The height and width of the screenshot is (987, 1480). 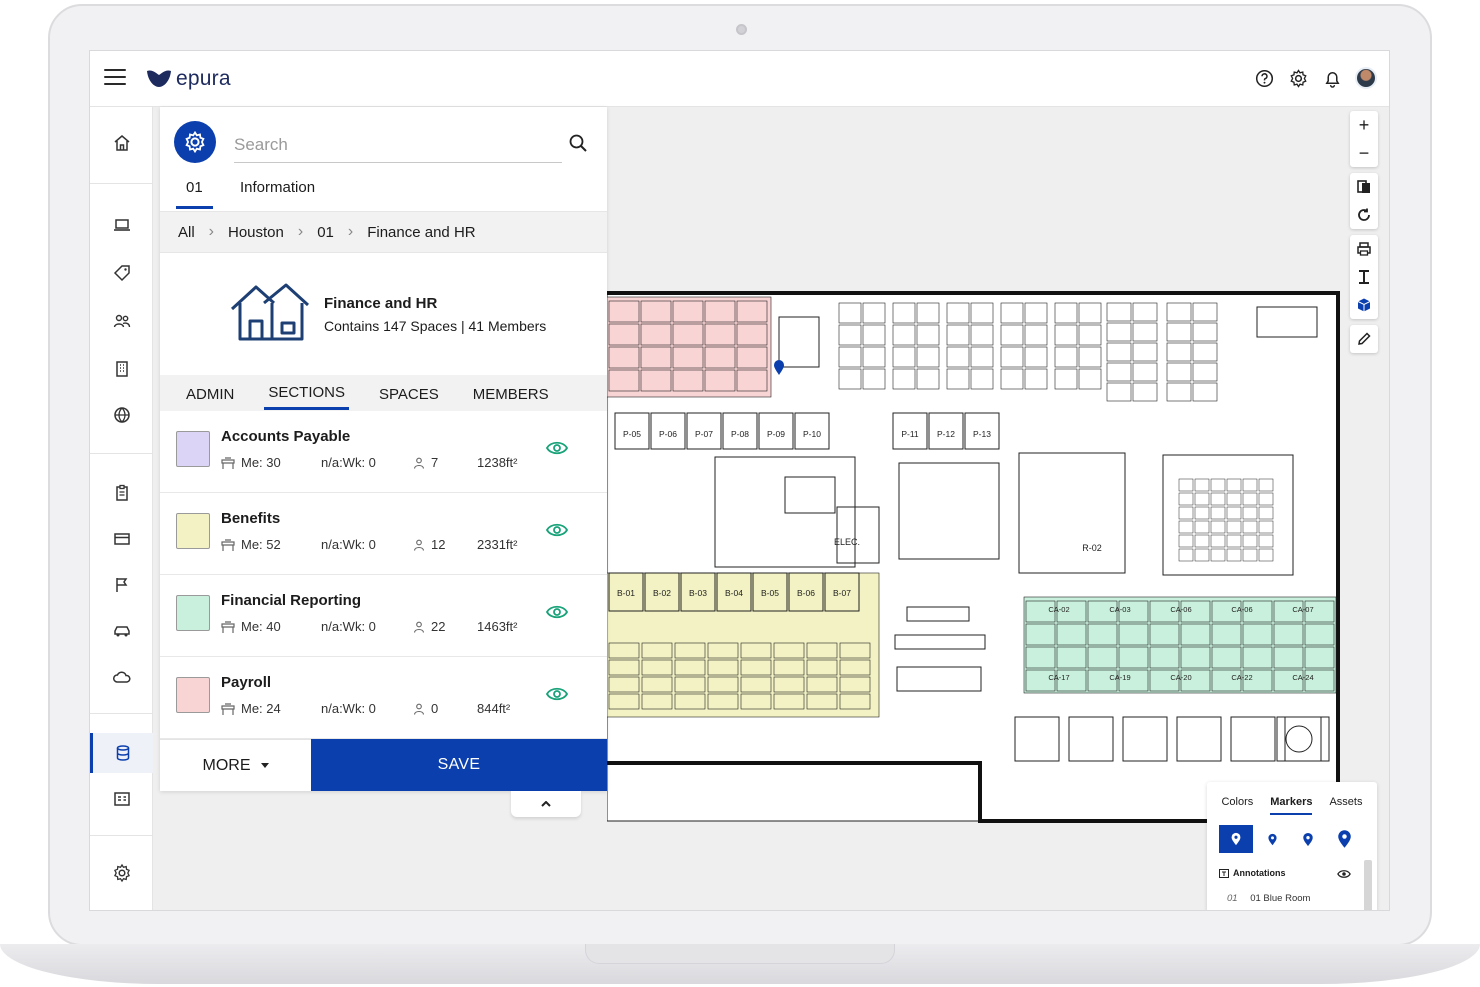 What do you see at coordinates (115, 78) in the screenshot?
I see `menu-icon` at bounding box center [115, 78].